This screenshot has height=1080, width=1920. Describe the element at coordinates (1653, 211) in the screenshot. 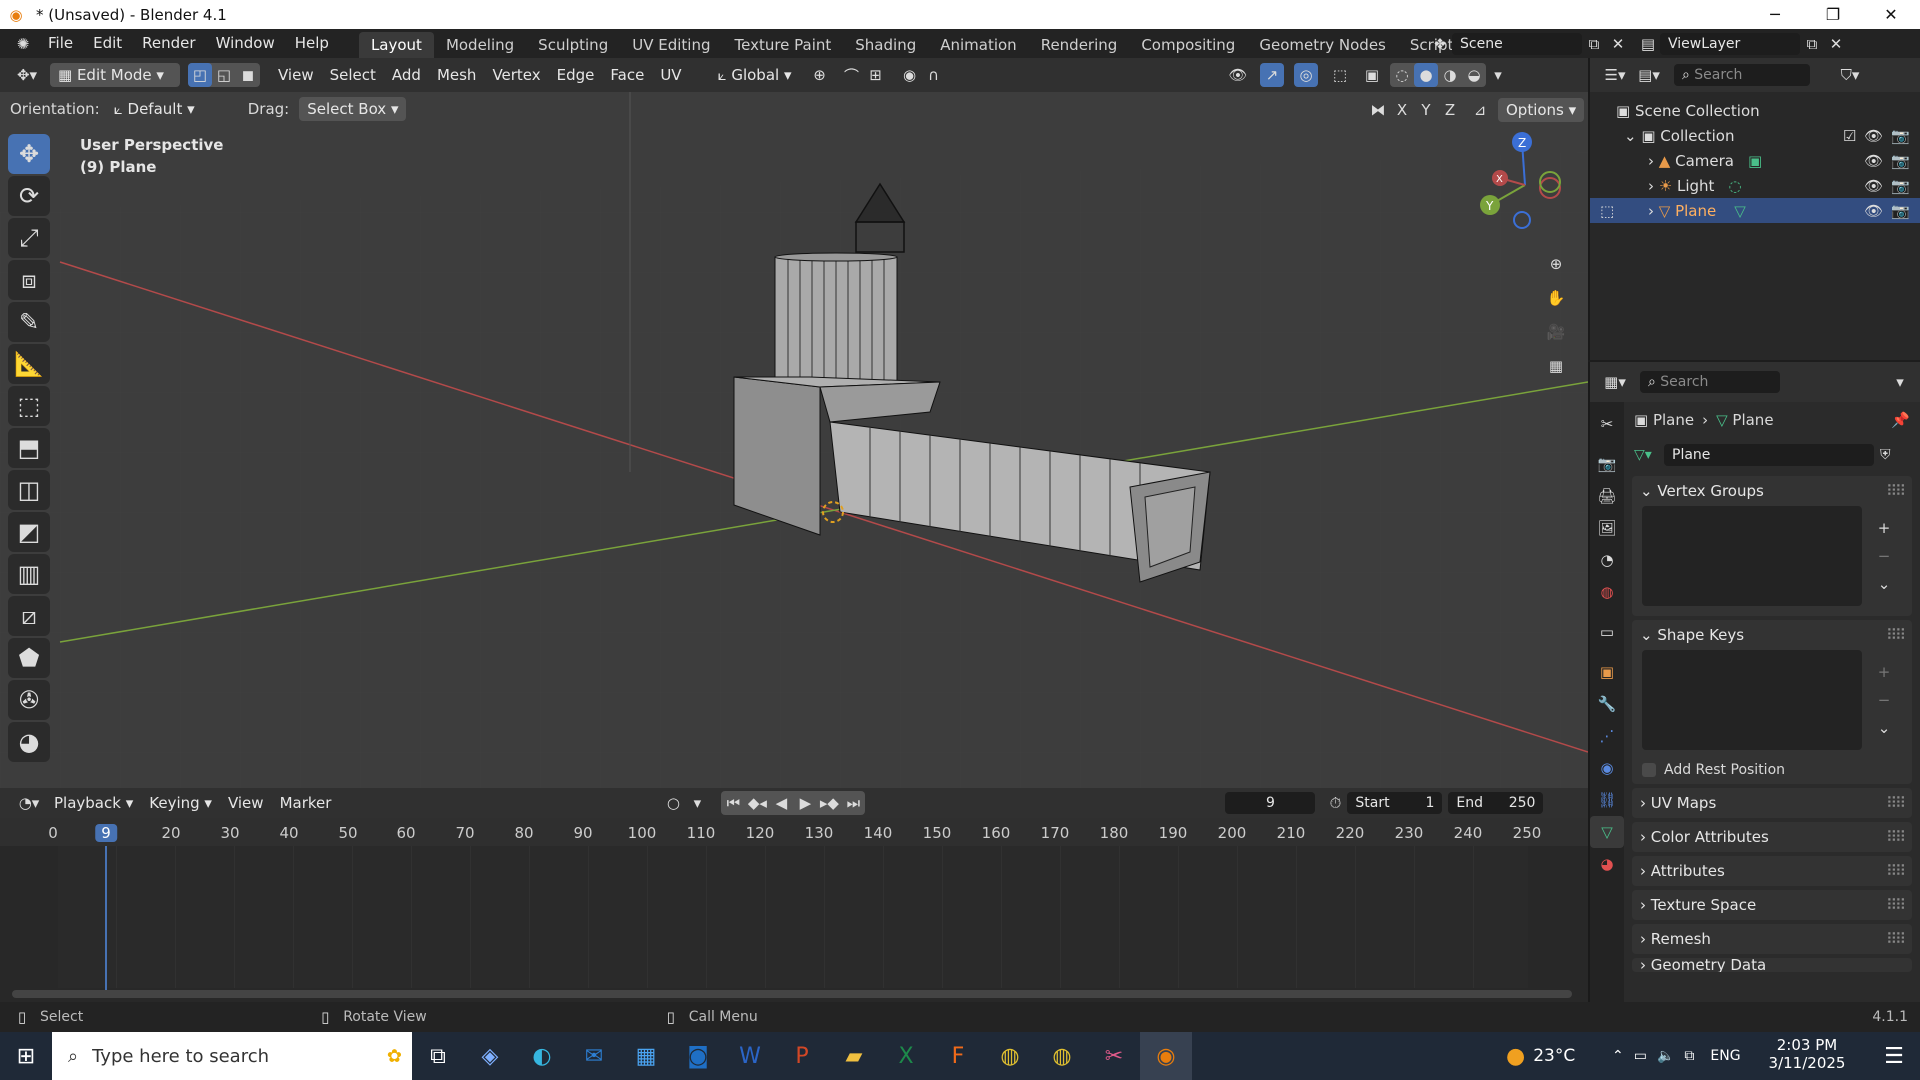

I see `expand-icon: ›` at that location.